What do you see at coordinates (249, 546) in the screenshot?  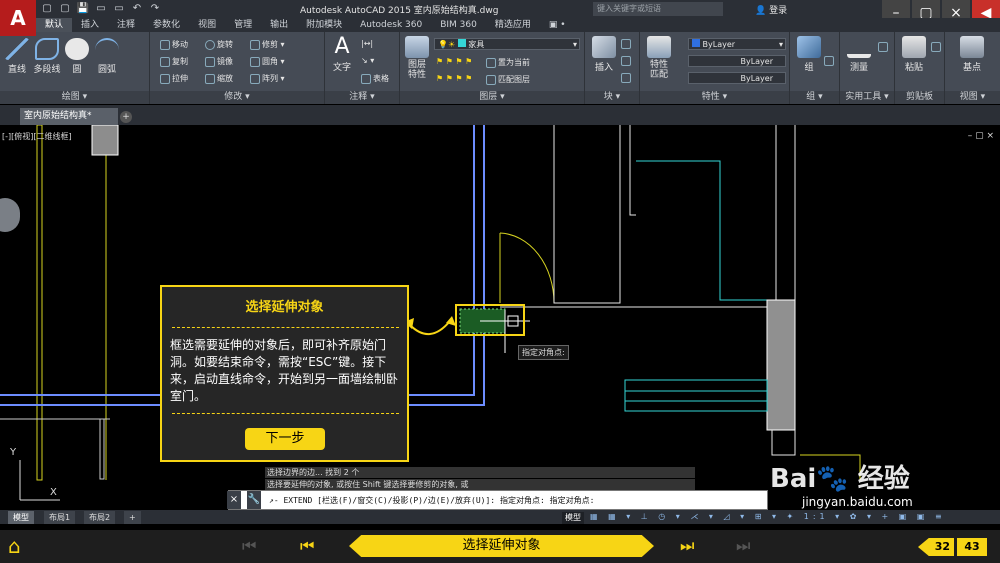 I see `first-step-icon: ⏮` at bounding box center [249, 546].